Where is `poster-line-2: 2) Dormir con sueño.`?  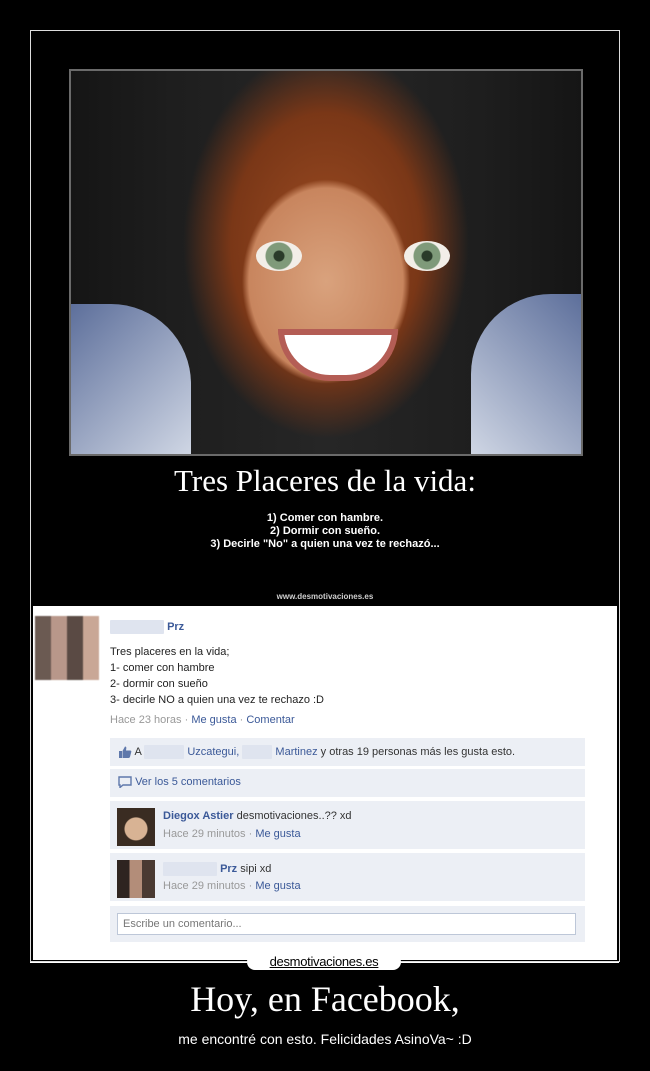
poster-line-2: 2) Dormir con sueño. is located at coordinates (325, 531).